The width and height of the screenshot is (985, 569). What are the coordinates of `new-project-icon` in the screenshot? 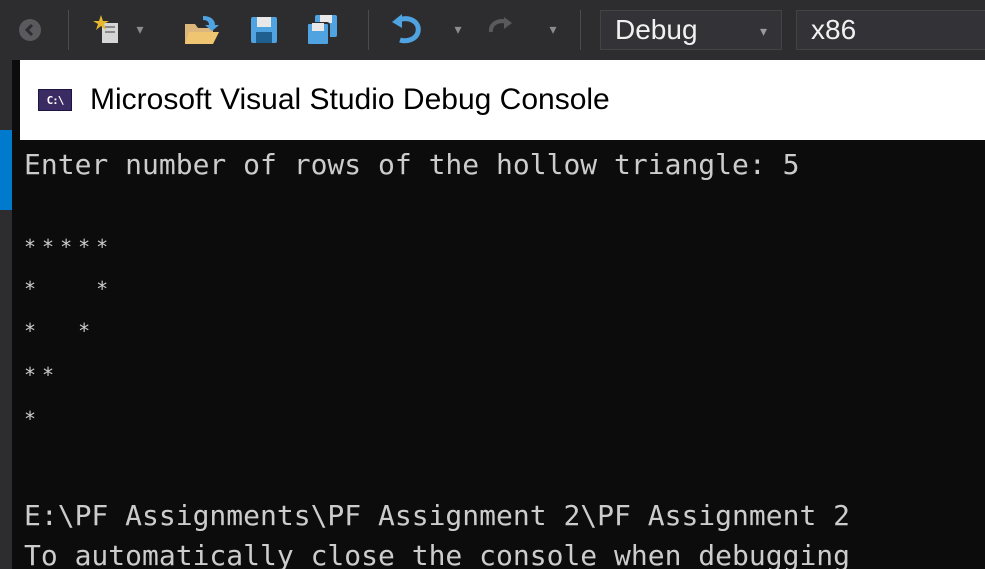 It's located at (110, 30).